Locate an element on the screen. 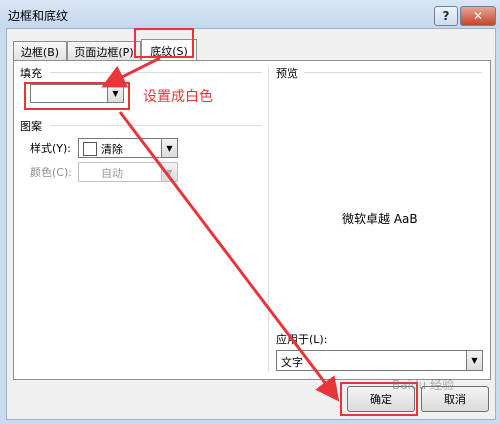 This screenshot has height=424, width=500. annotation-arrow-upper is located at coordinates (131, 72).